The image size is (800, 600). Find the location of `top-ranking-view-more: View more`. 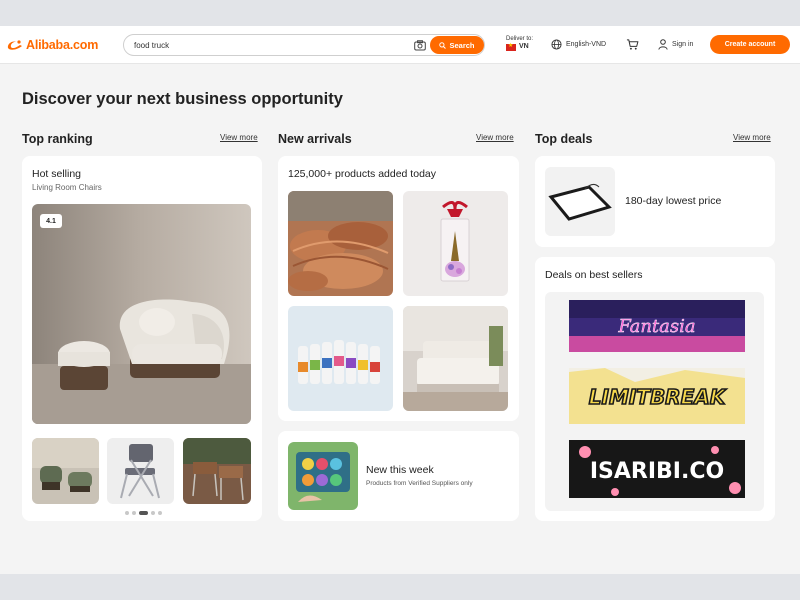

top-ranking-view-more: View more is located at coordinates (239, 137).